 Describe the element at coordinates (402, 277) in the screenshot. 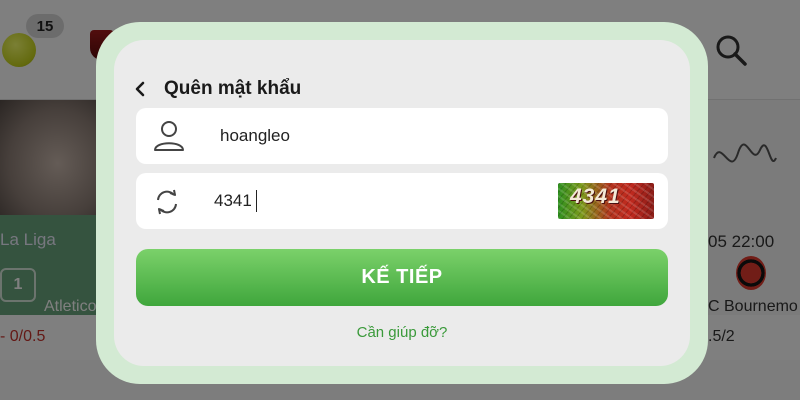

I see `next-button: KẾ TIẾP` at that location.